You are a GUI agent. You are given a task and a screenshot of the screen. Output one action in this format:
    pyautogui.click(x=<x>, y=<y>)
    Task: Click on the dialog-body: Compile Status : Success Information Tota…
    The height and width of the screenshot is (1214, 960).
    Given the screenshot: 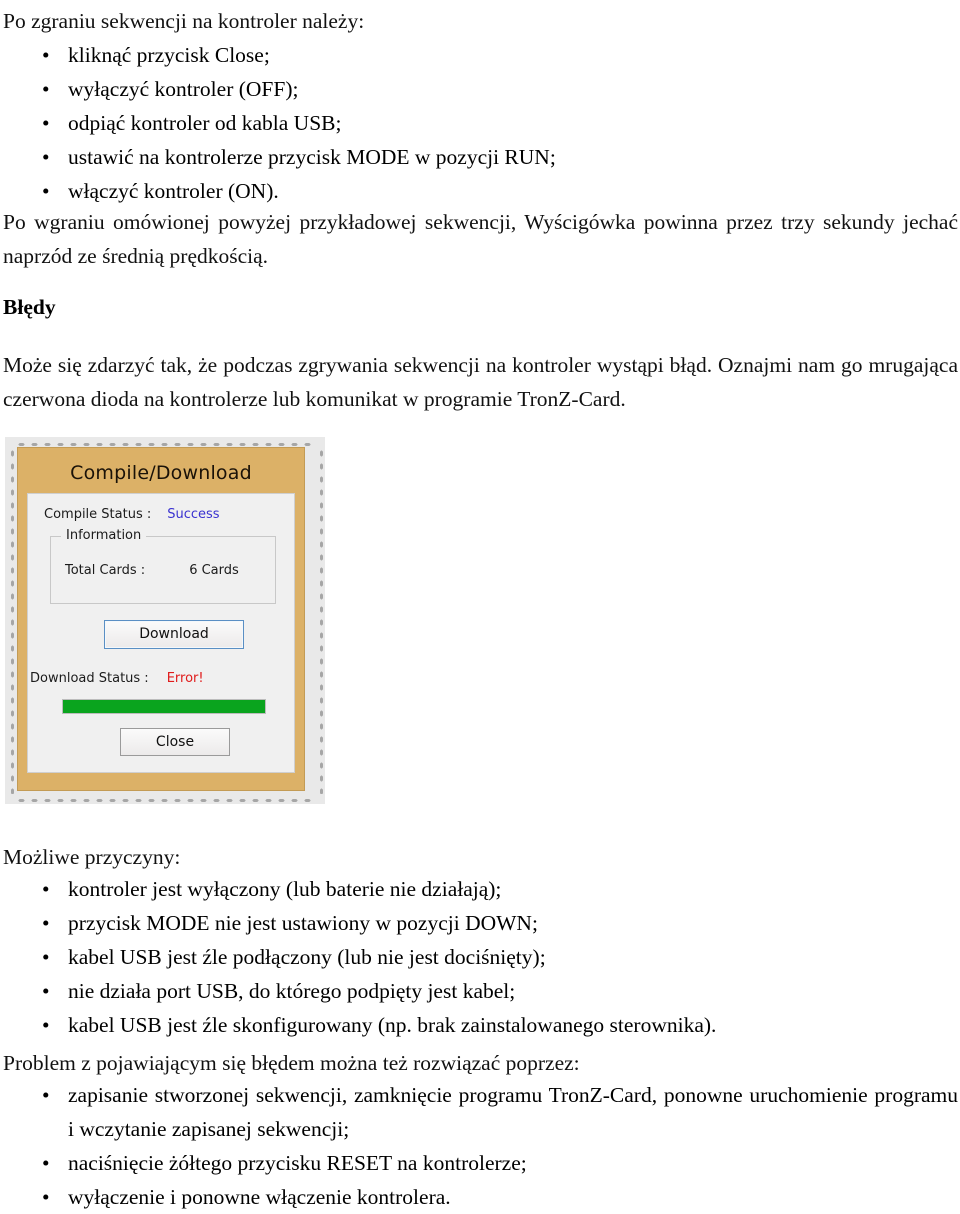 What is the action you would take?
    pyautogui.click(x=161, y=633)
    